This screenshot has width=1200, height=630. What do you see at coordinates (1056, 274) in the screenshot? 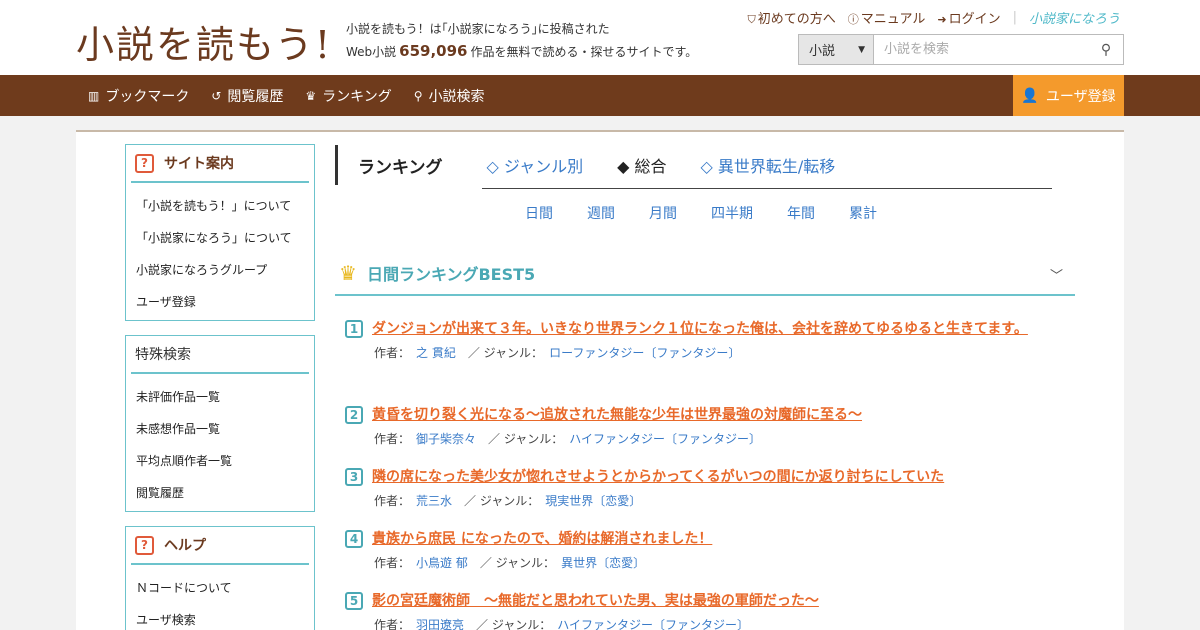
I see `chevron-down-icon: ﹀` at bounding box center [1056, 274].